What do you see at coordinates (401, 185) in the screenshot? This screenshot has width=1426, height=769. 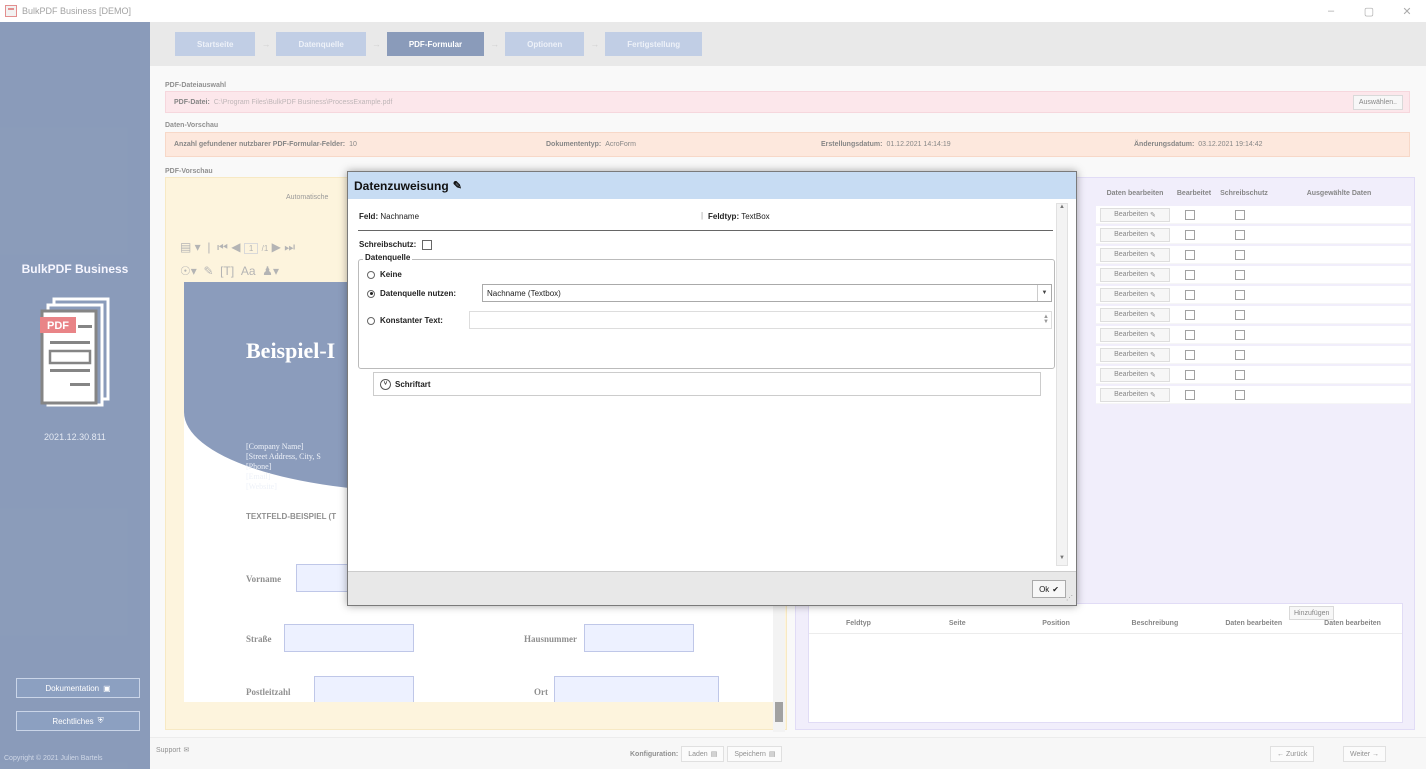 I see `dialog-title: Datenzuweisung` at bounding box center [401, 185].